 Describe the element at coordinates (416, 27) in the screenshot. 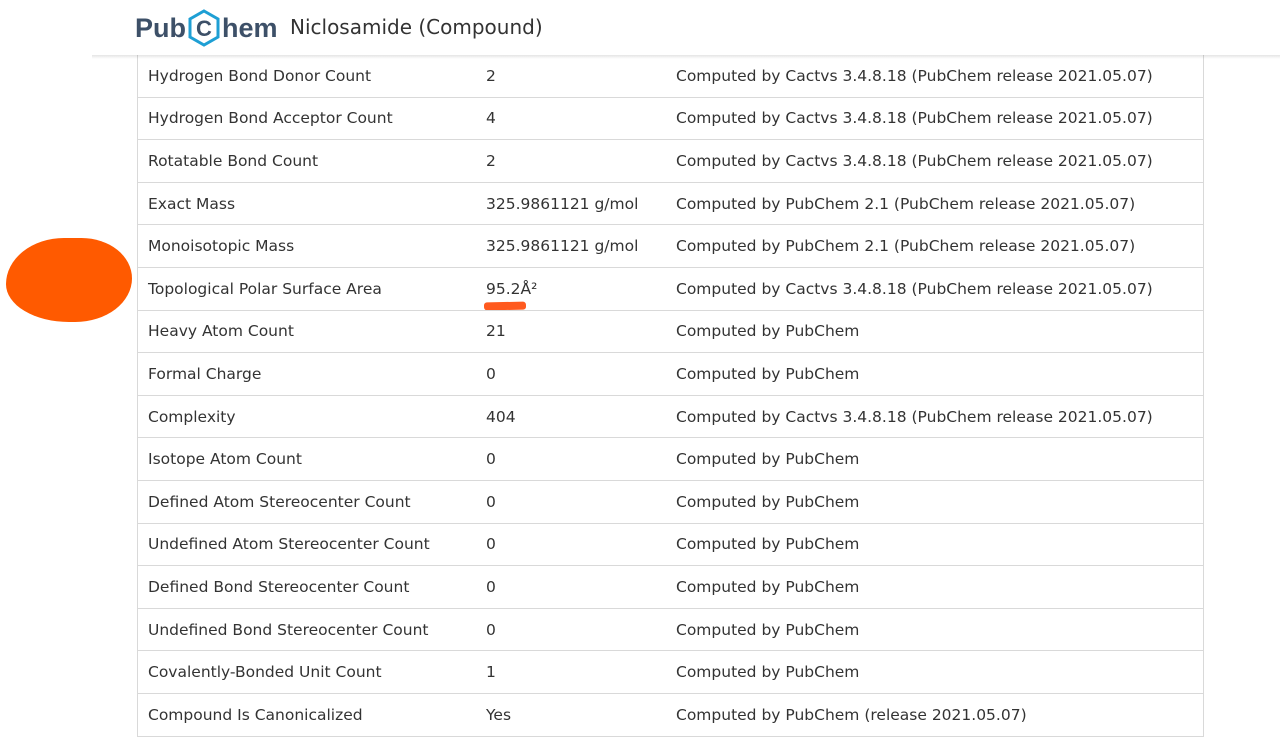

I see `page-title: Niclosamide (Compound)` at that location.